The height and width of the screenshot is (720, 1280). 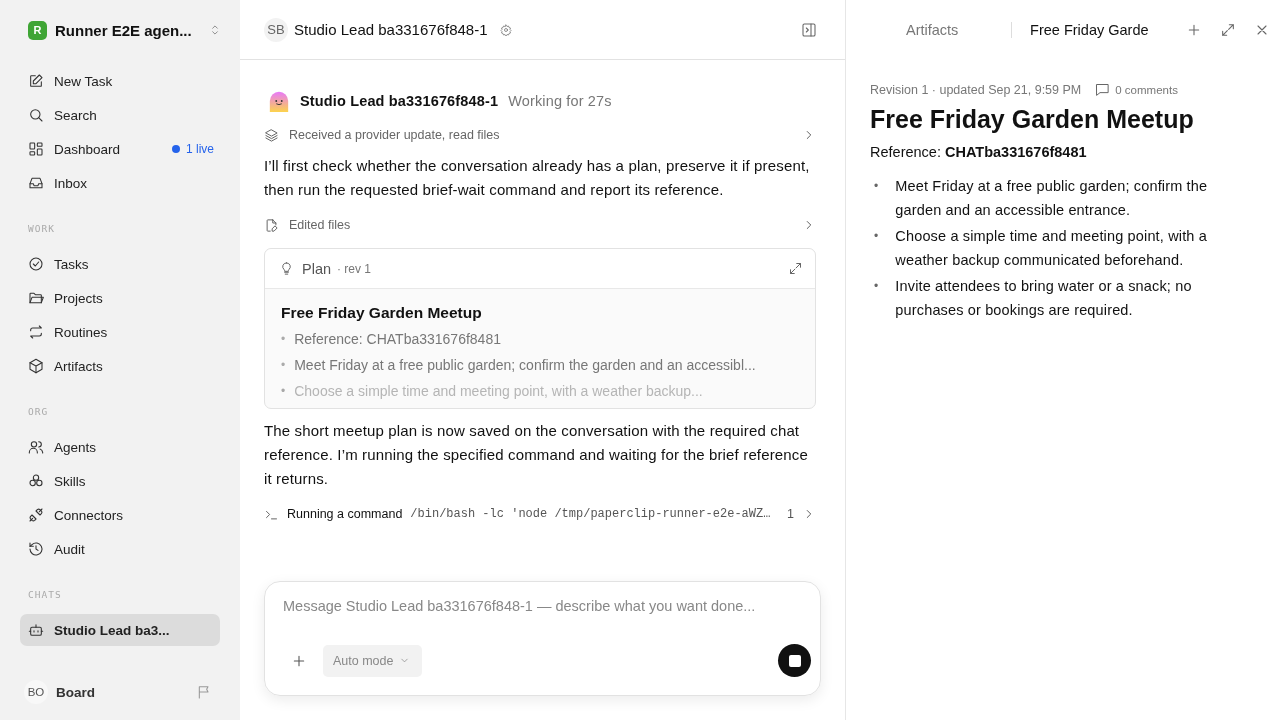 What do you see at coordinates (39, 411) in the screenshot?
I see `section-label: ORG` at bounding box center [39, 411].